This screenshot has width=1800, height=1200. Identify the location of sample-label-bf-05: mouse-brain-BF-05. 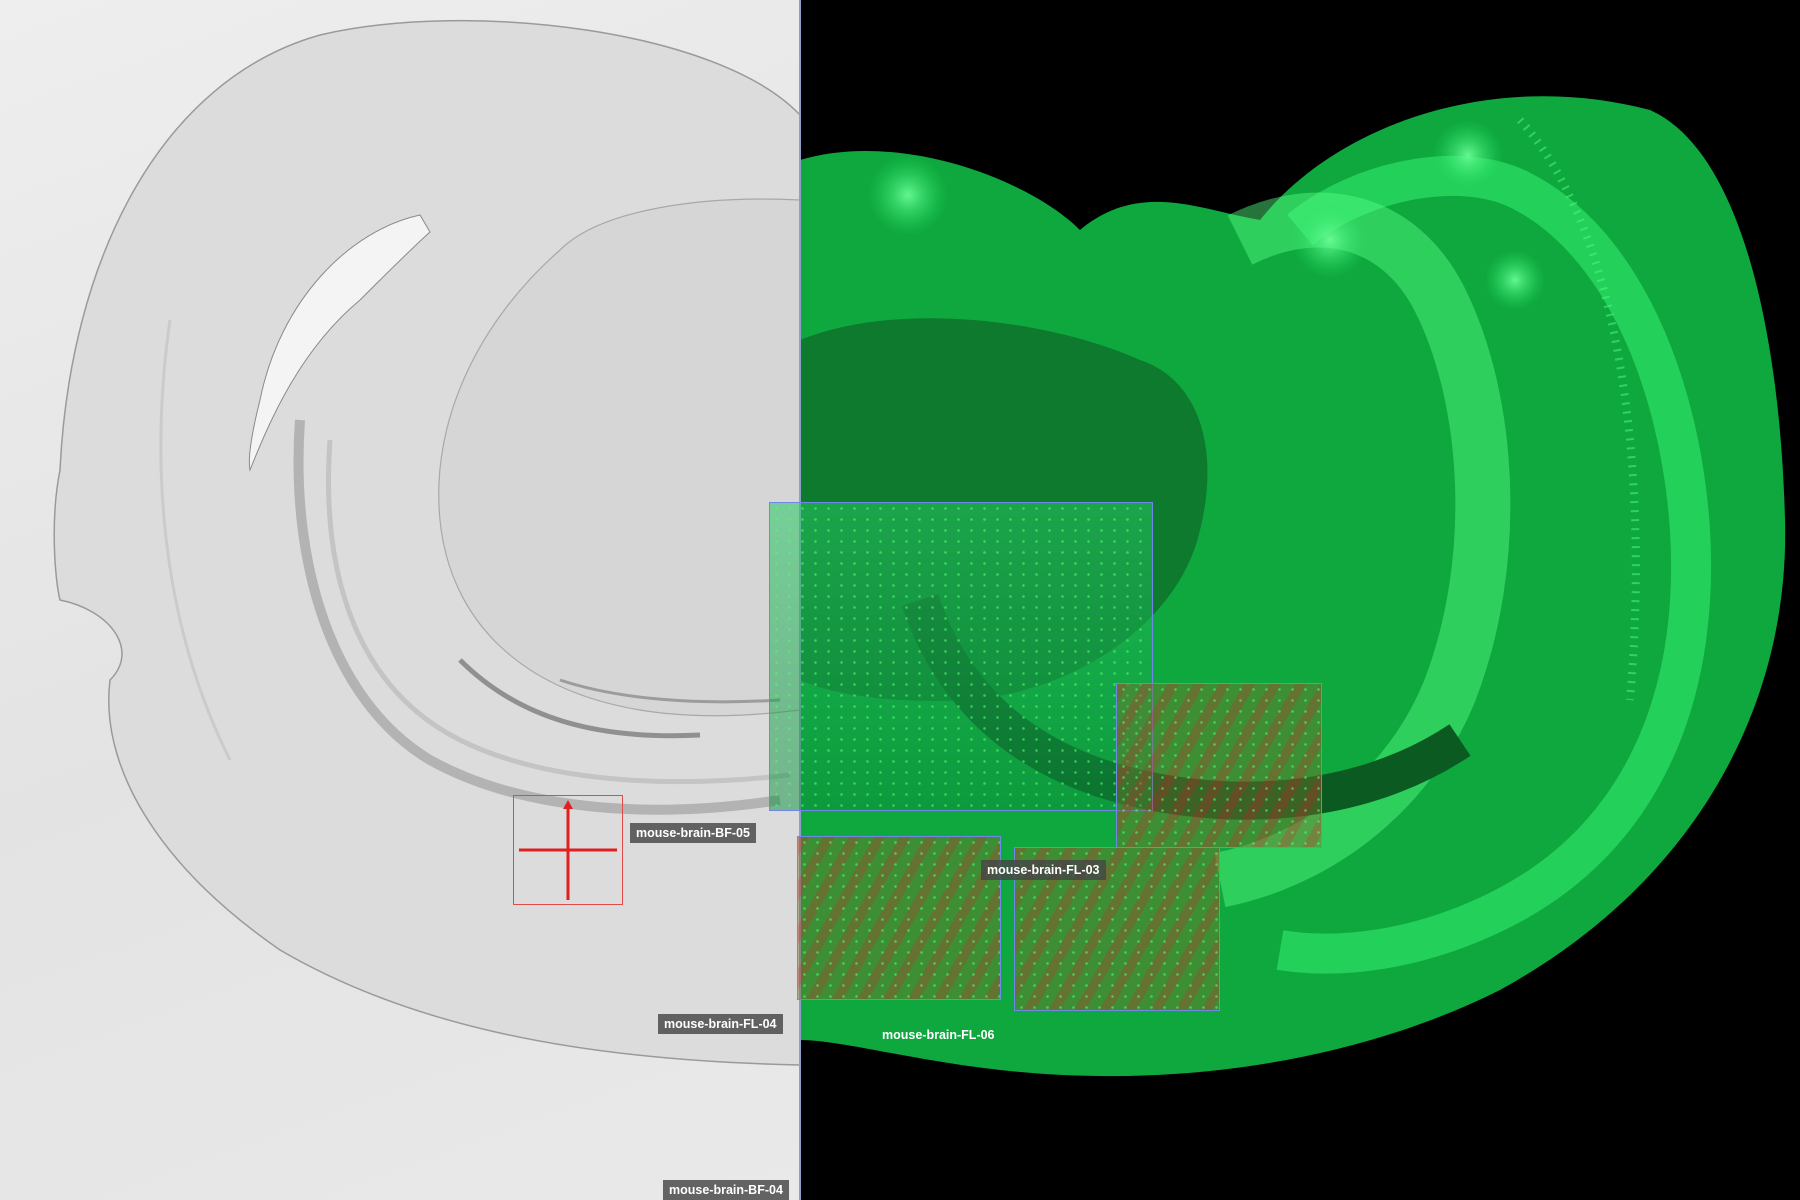
(693, 833).